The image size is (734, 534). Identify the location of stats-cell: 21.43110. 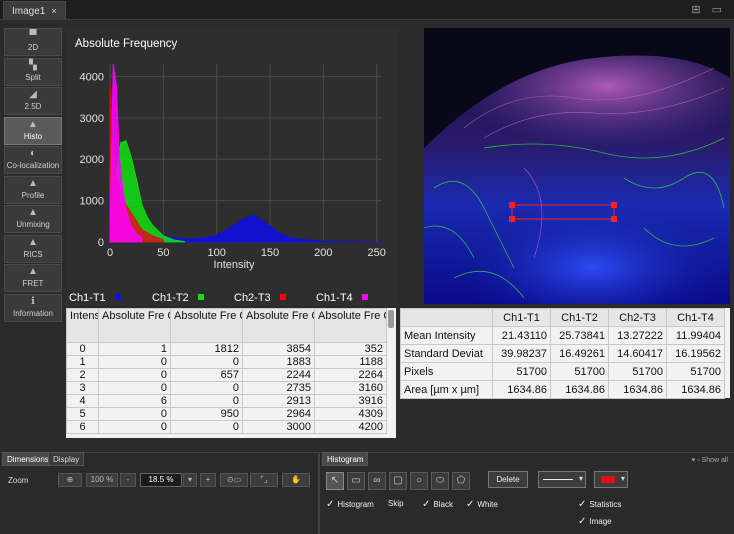
(521, 335).